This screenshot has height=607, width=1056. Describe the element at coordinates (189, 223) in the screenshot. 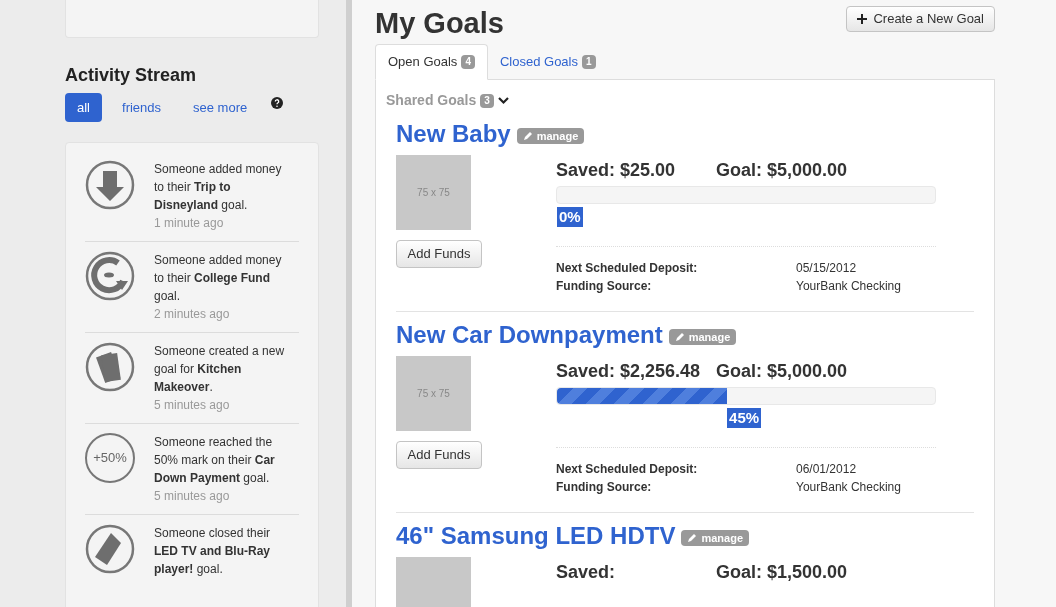

I see `activity-time: 1 minute ago` at that location.